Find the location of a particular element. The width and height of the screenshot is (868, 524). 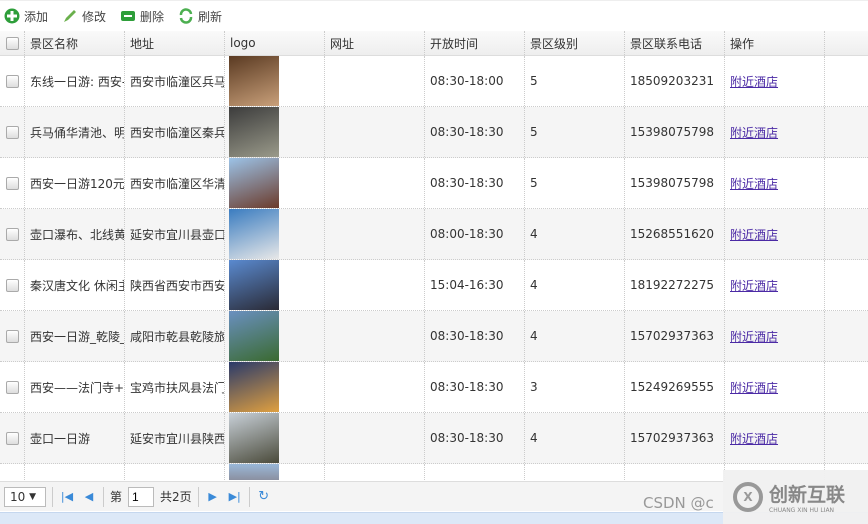

next-page-icon: ▶ is located at coordinates (213, 496).